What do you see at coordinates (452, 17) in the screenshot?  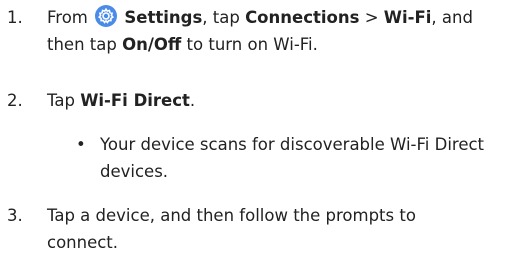 I see `step-text: , and` at bounding box center [452, 17].